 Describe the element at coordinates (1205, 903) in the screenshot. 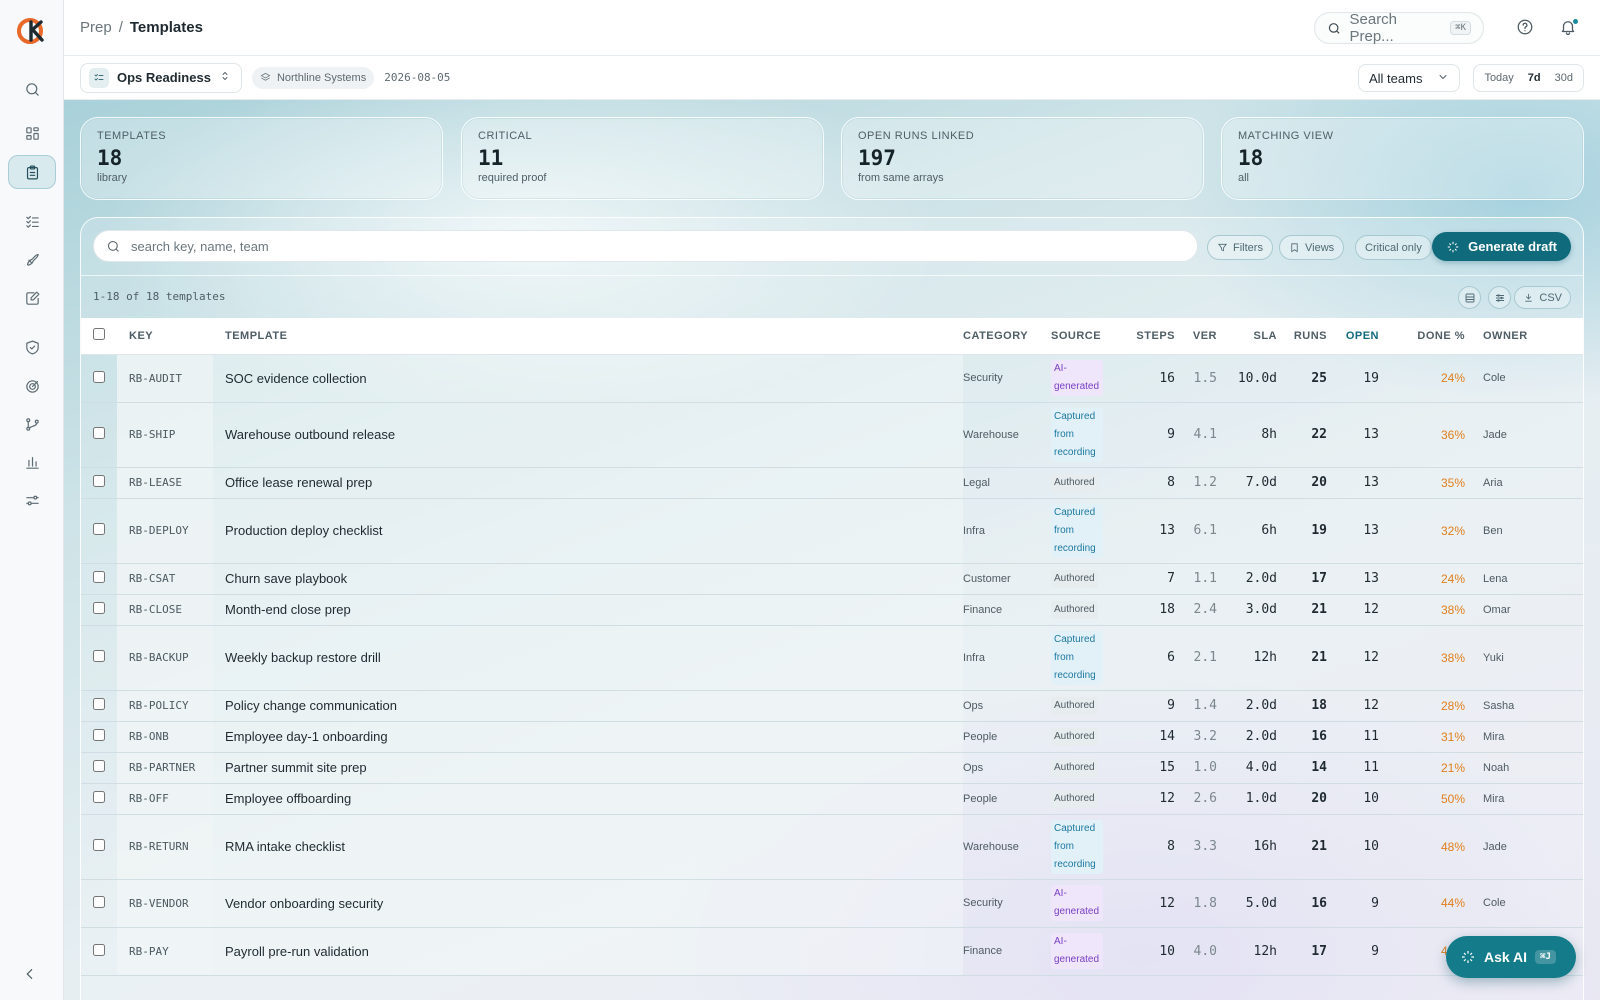

I see `row-version: 1.8` at that location.